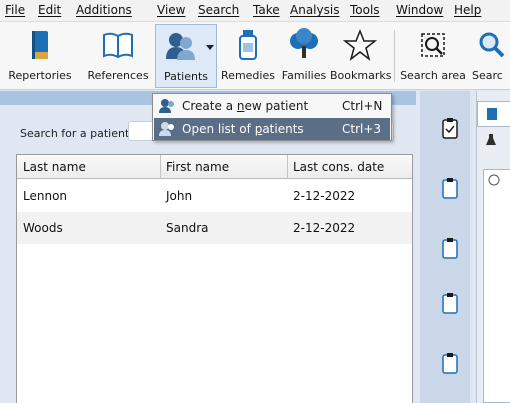 The image size is (510, 403). What do you see at coordinates (40, 75) in the screenshot?
I see `repertories-label: Repertories` at bounding box center [40, 75].